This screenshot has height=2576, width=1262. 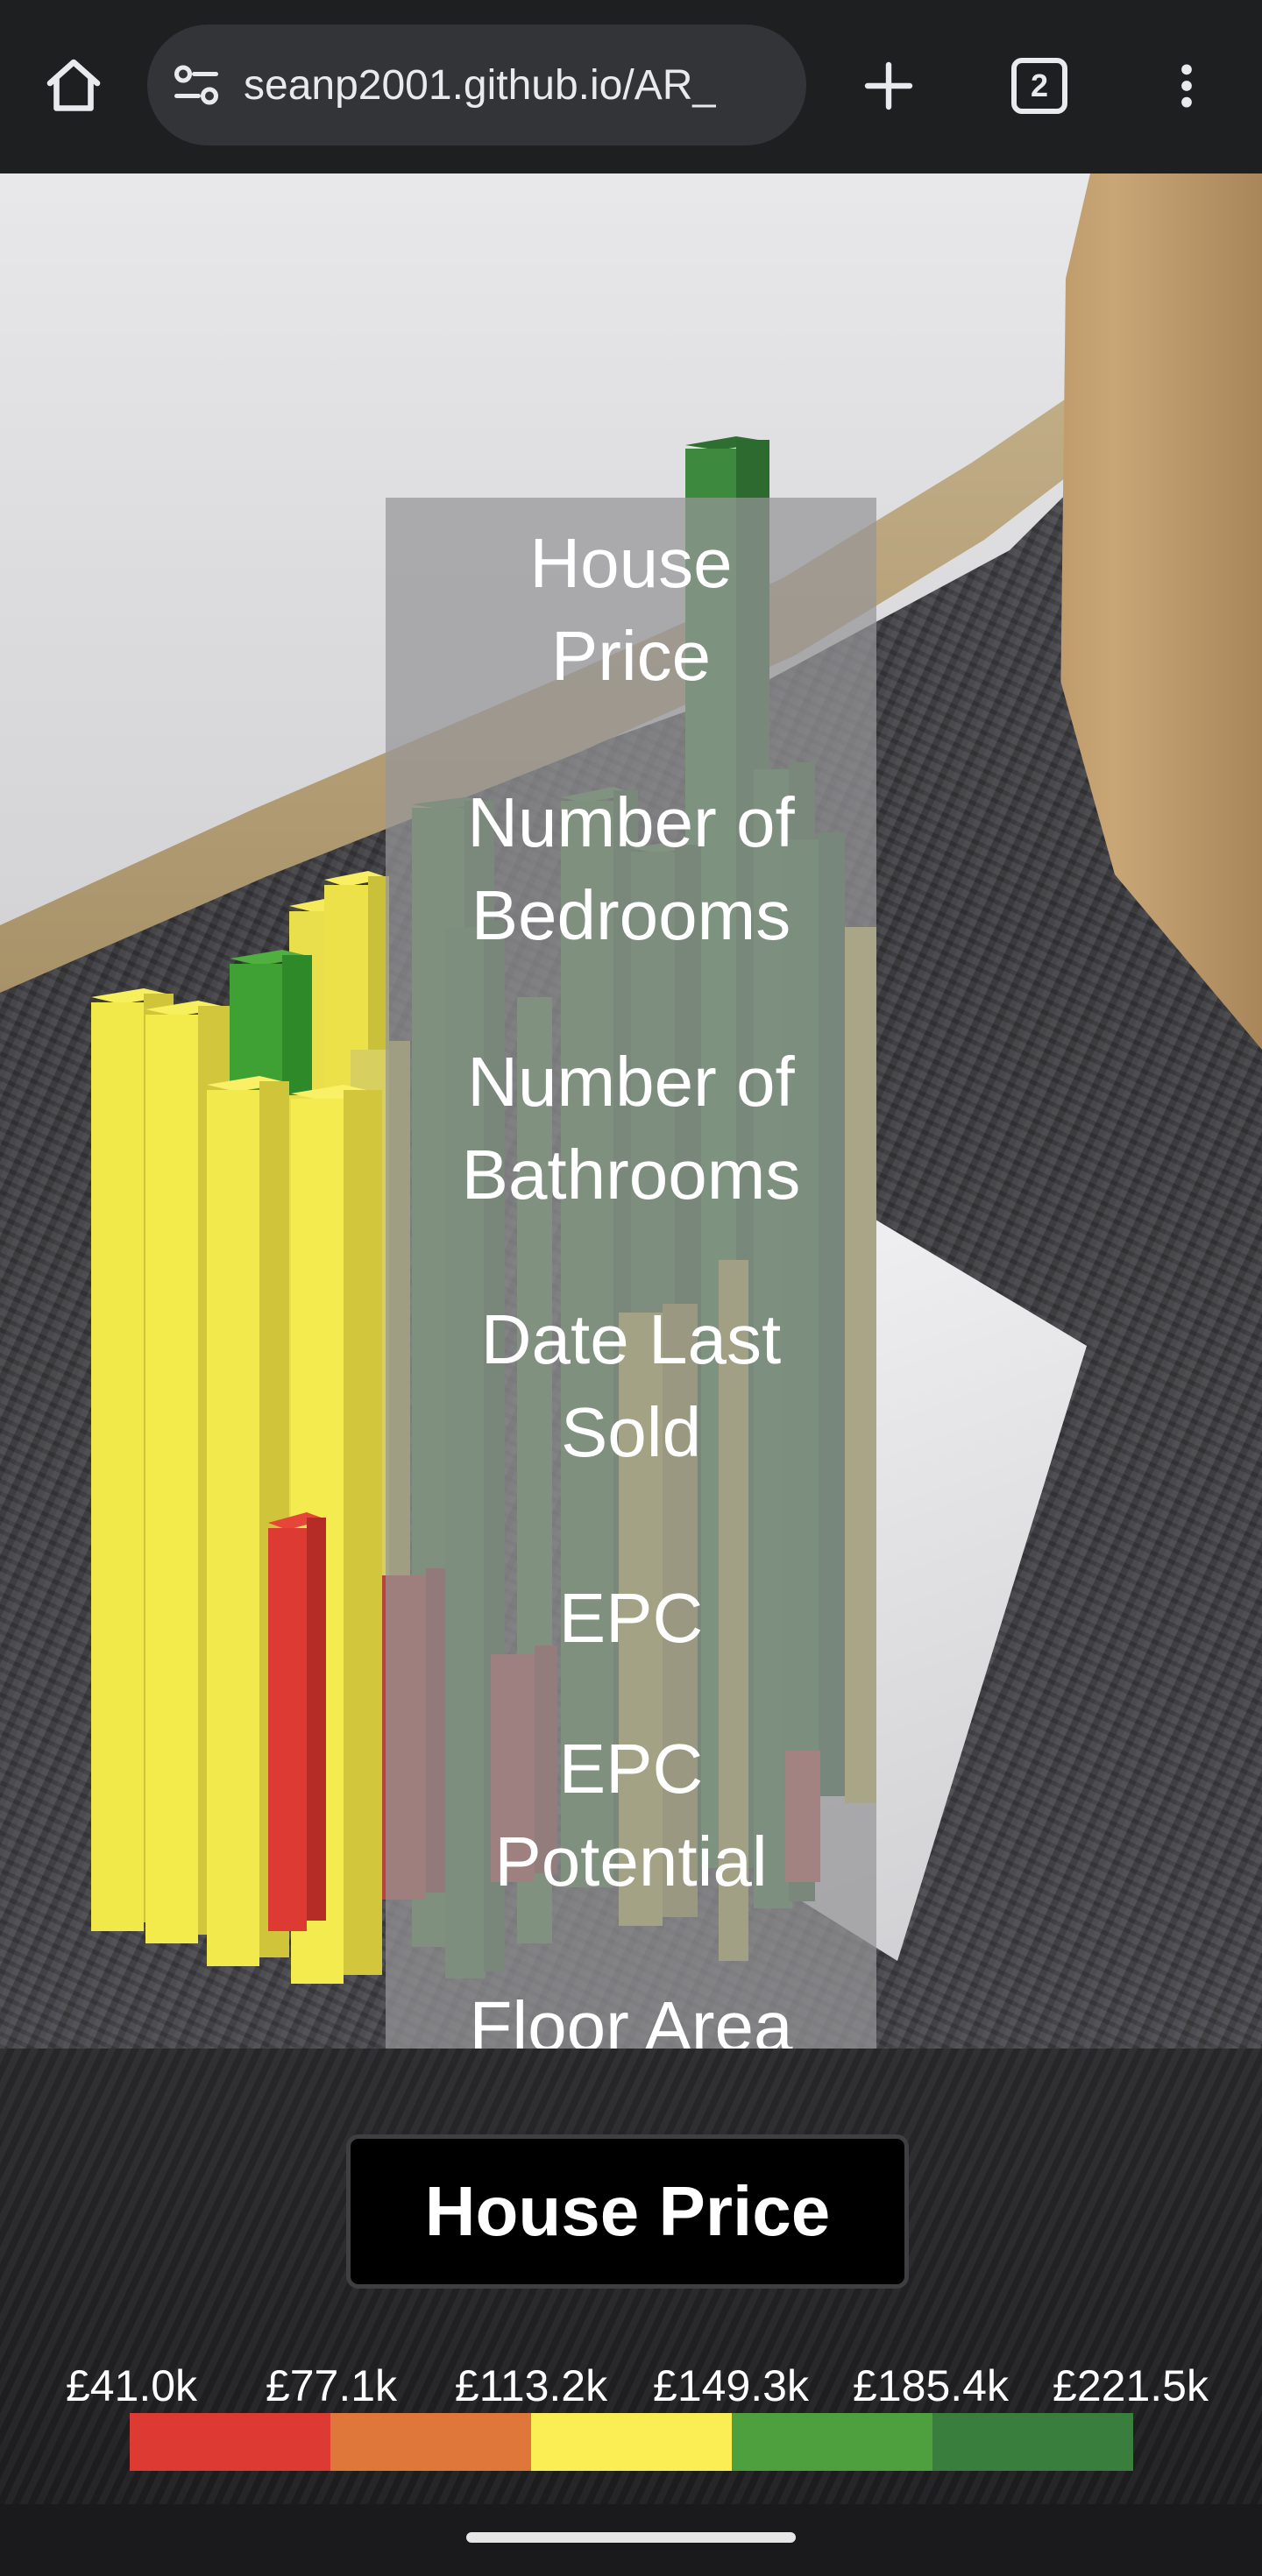 What do you see at coordinates (631, 1128) in the screenshot?
I see `menu-item-number-of-bathrooms: Number of Bathrooms` at bounding box center [631, 1128].